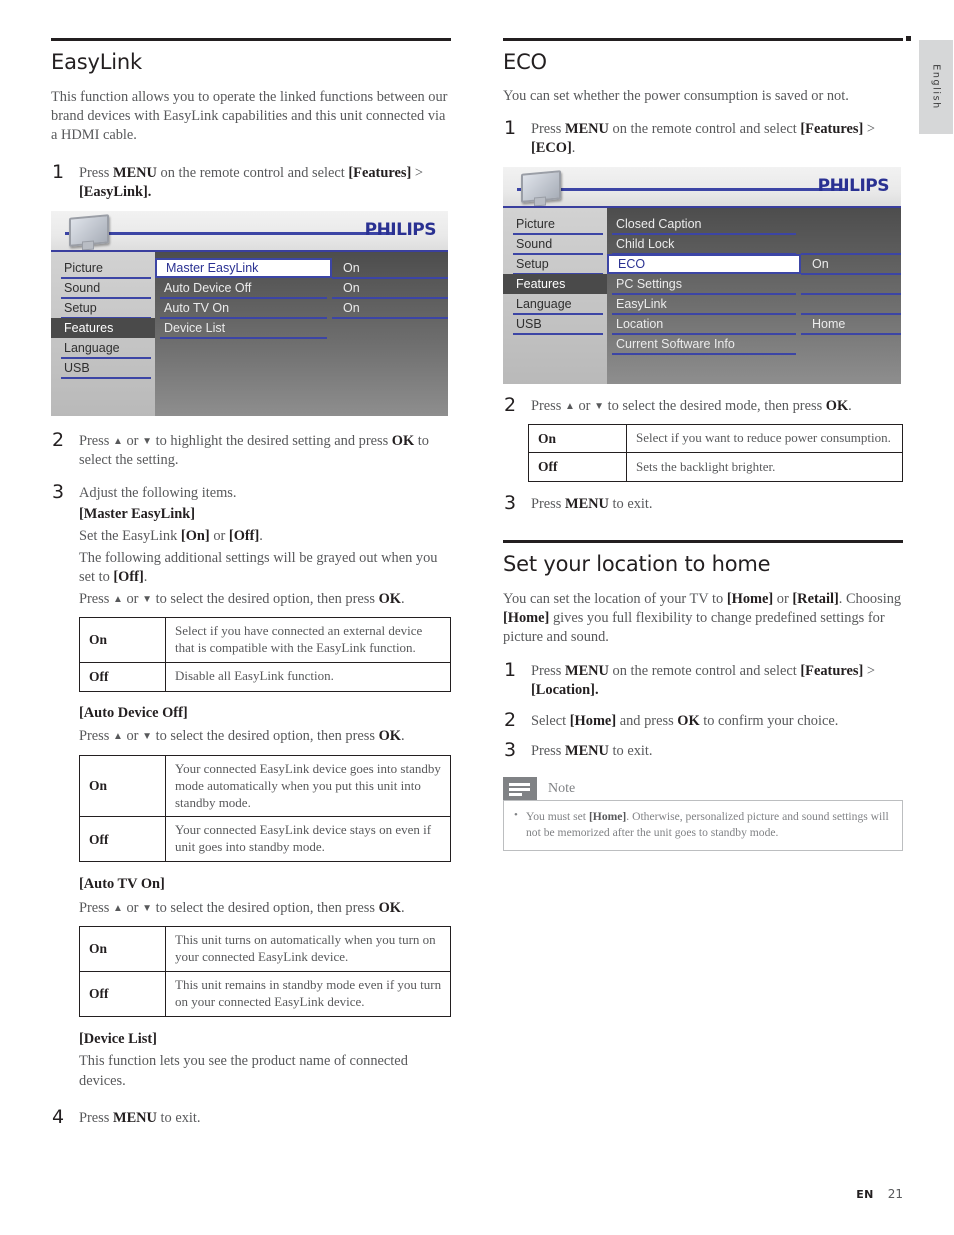  I want to click on osd-value-current-software-info, so click(851, 344).